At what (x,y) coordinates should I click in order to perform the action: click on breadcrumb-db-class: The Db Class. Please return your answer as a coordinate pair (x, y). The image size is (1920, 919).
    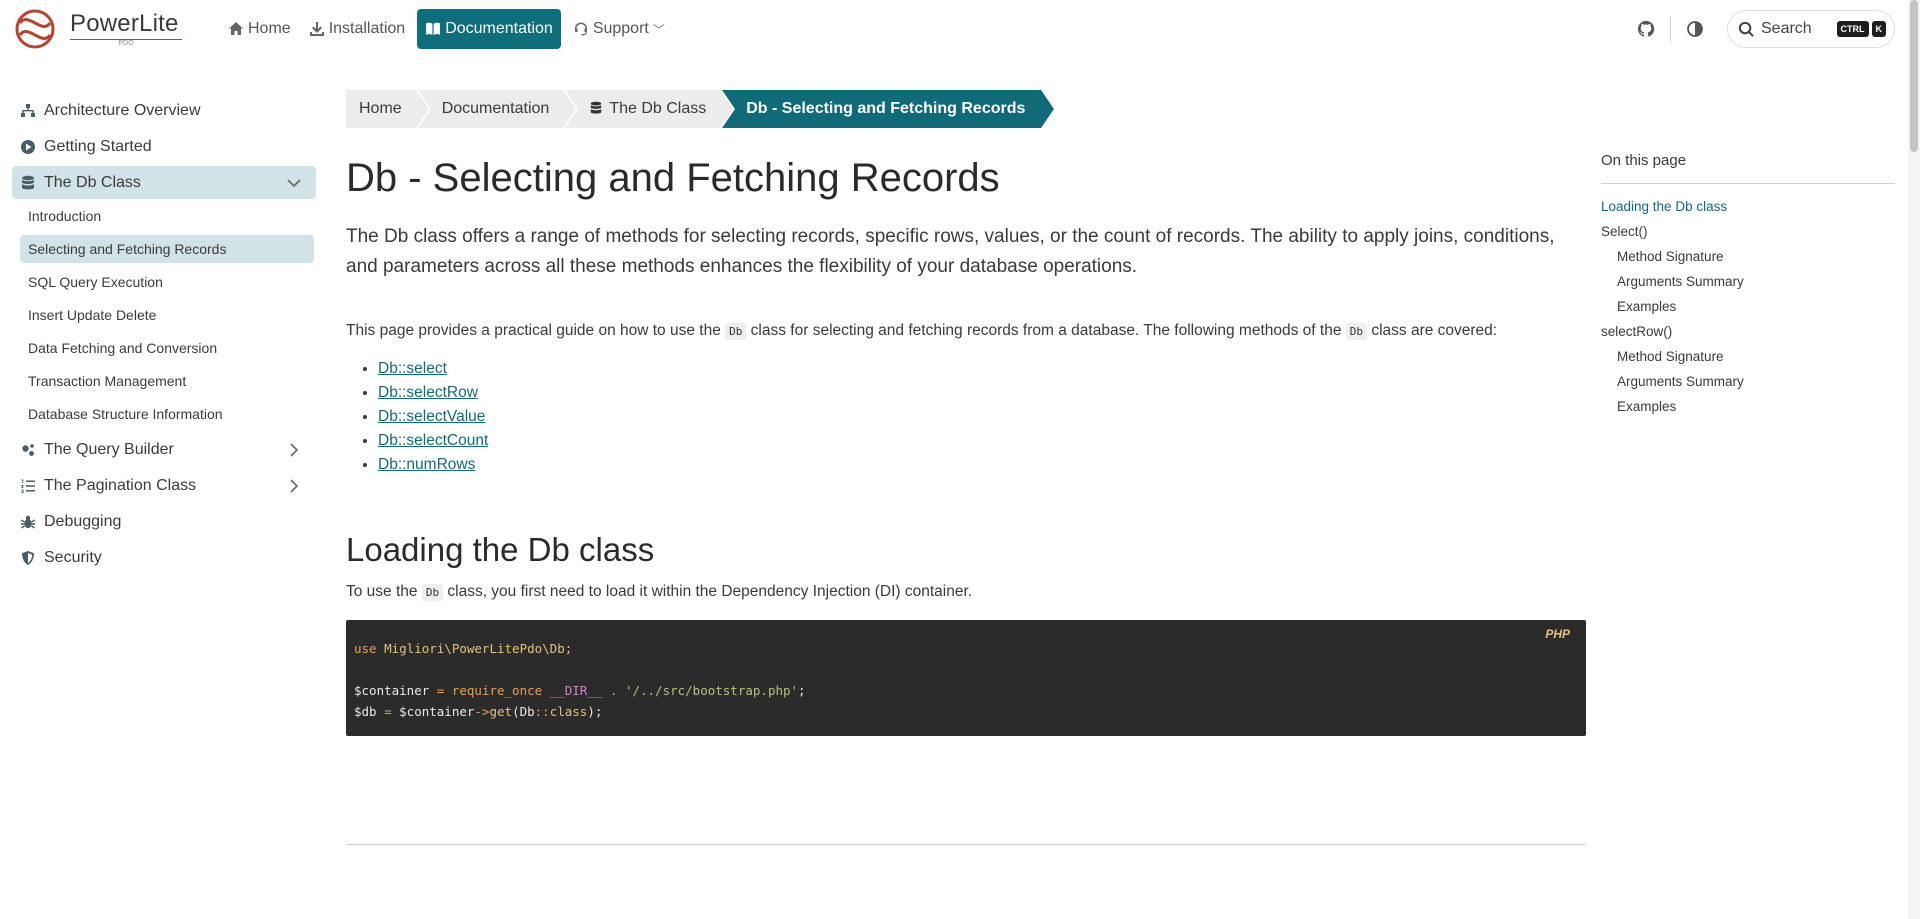
    Looking at the image, I should click on (650, 109).